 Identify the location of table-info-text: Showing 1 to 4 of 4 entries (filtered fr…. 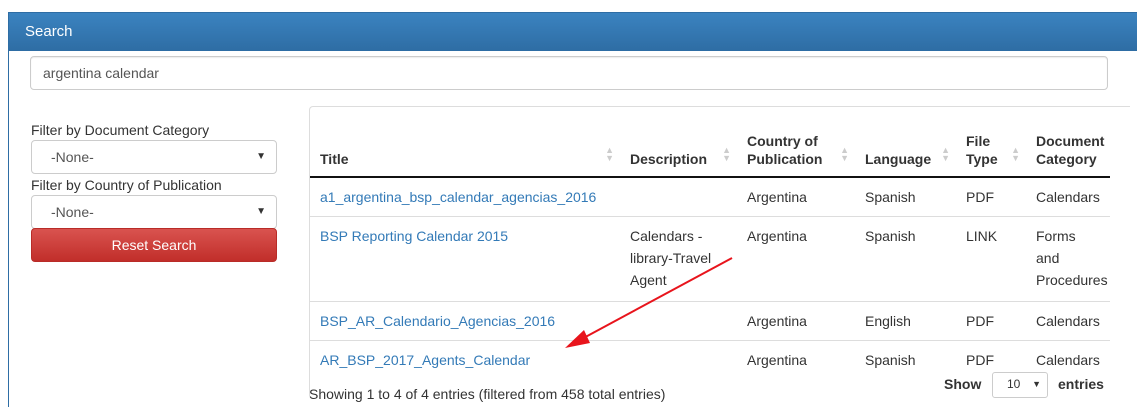
(487, 394).